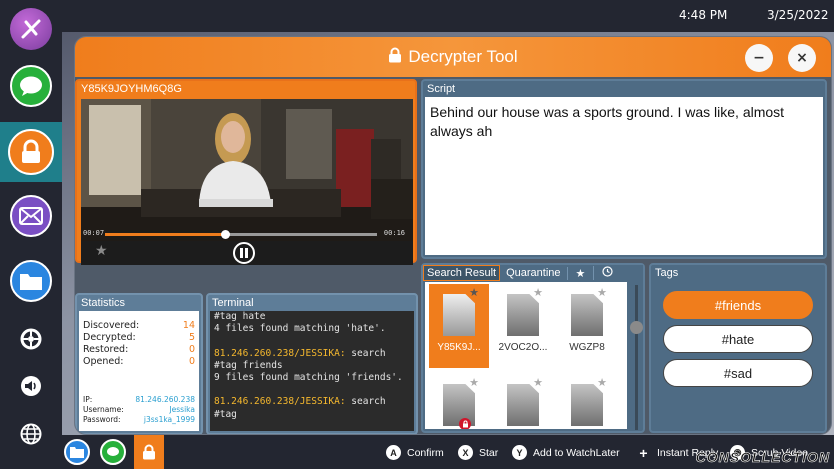 The image size is (834, 469). What do you see at coordinates (77, 452) in the screenshot?
I see `taskbar-files-icon` at bounding box center [77, 452].